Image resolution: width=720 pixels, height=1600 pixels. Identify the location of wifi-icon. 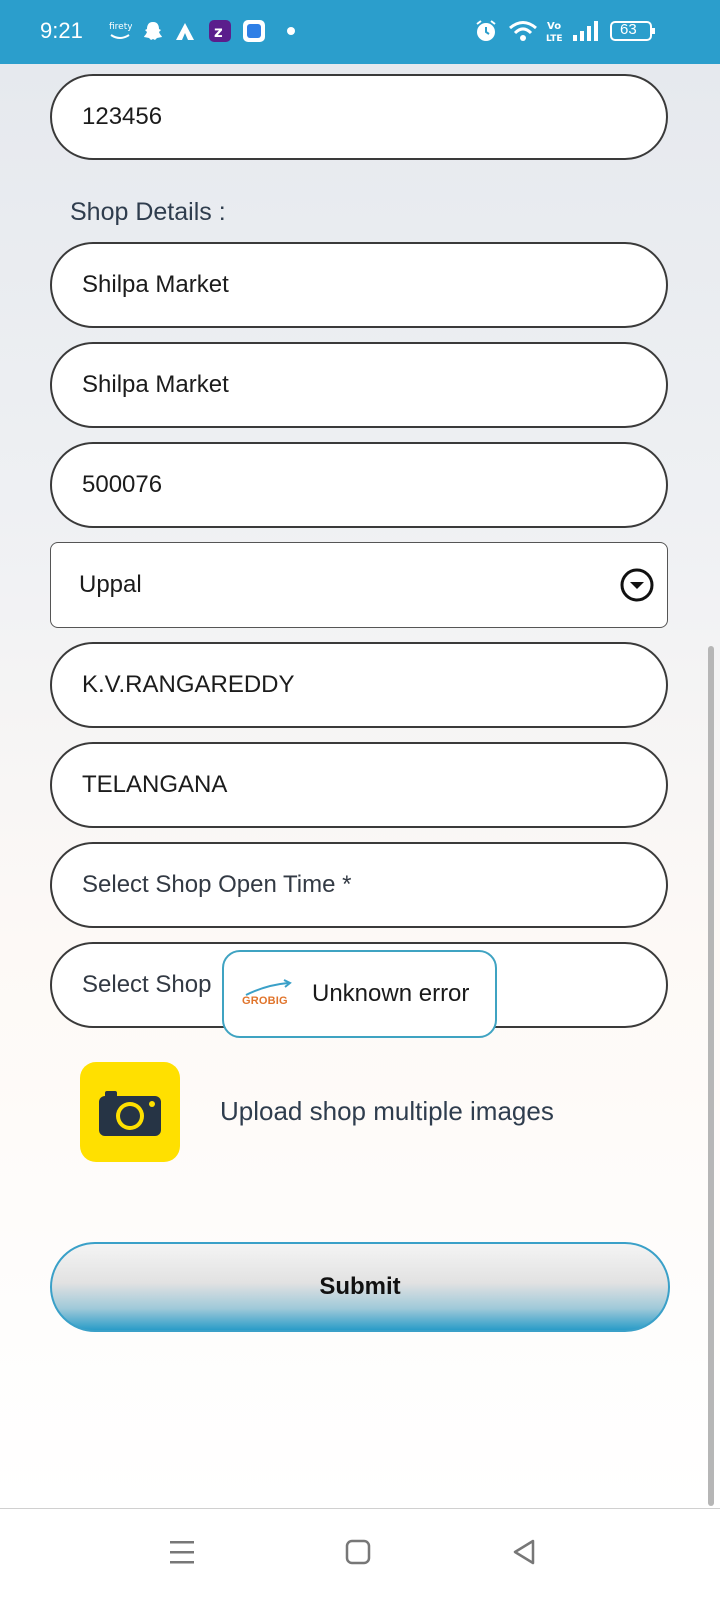
(523, 31).